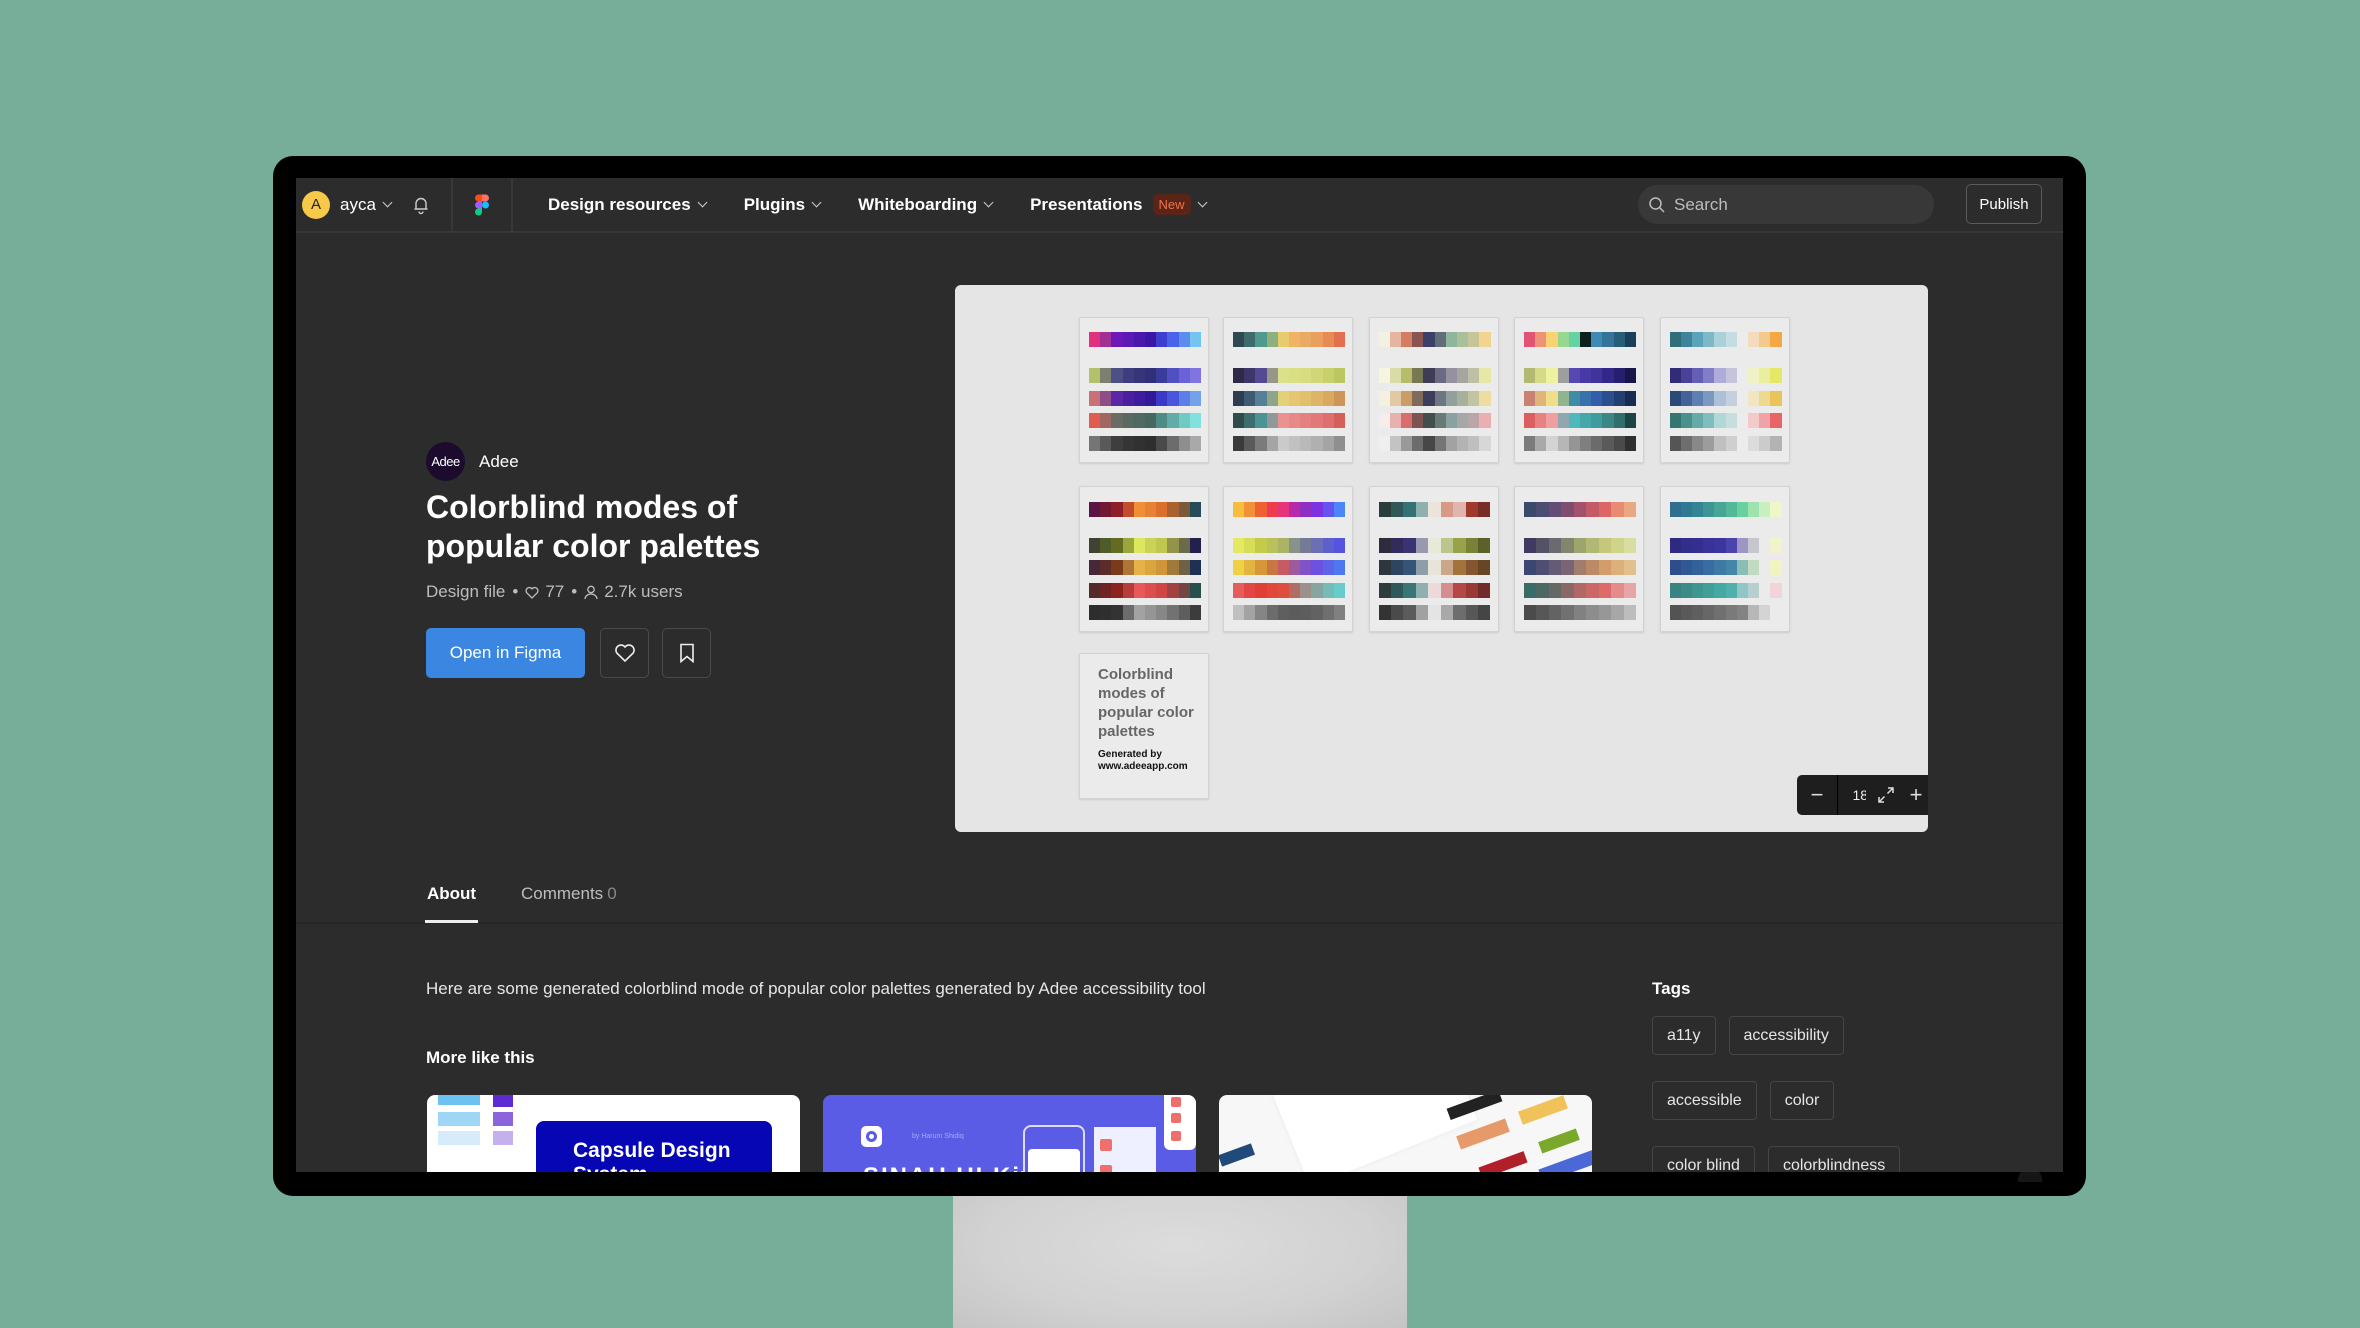 The image size is (2360, 1328). Describe the element at coordinates (451, 903) in the screenshot. I see `tab-about: About` at that location.